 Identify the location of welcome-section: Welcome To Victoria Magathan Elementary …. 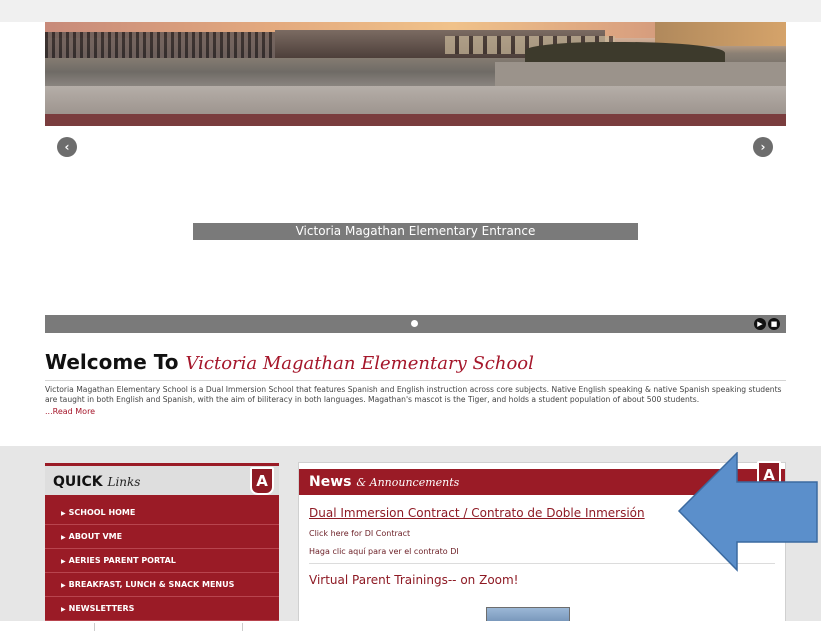
(415, 382).